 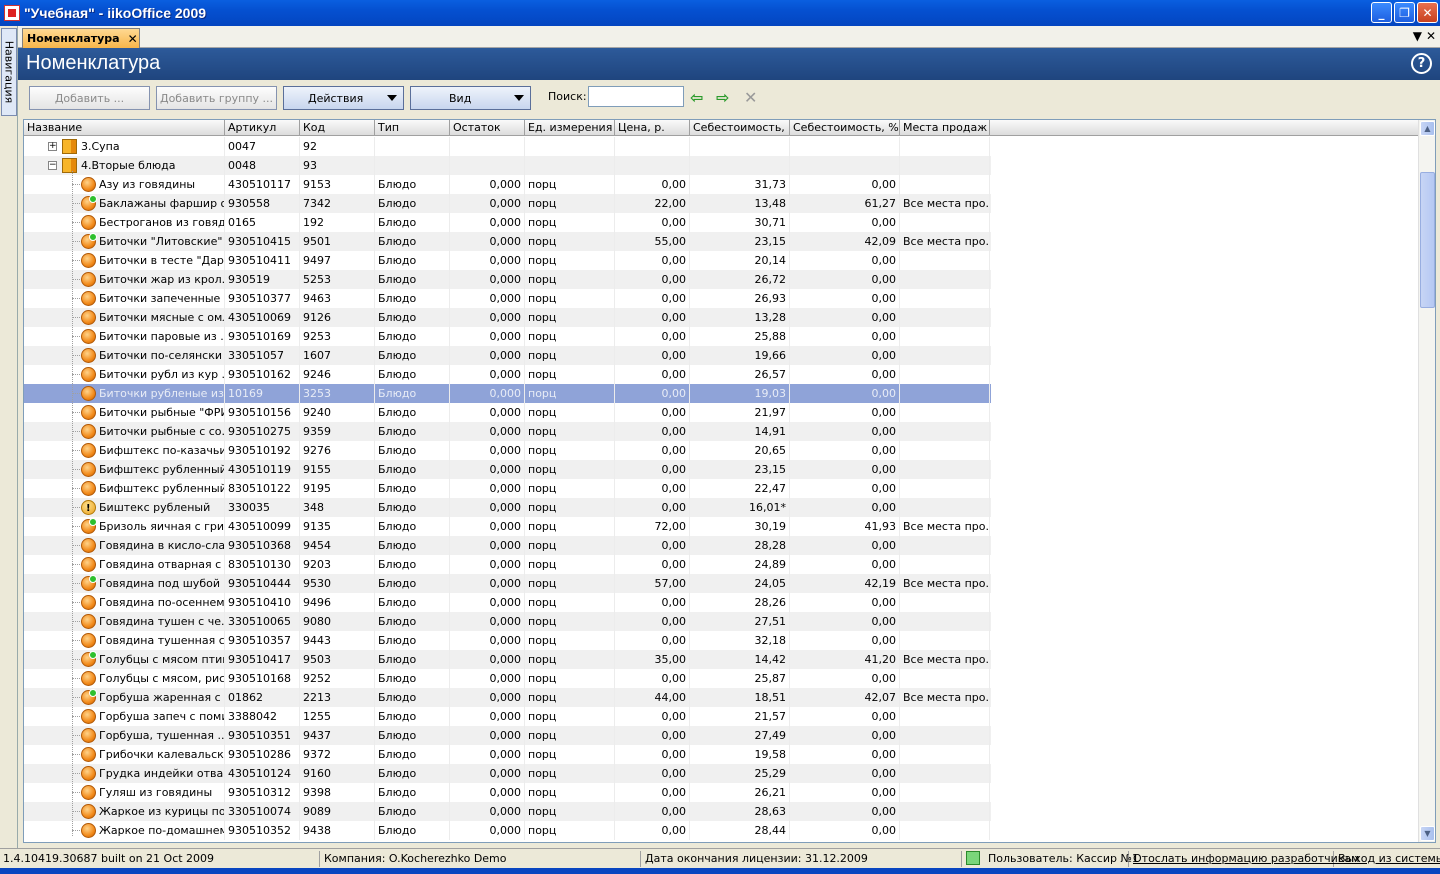 What do you see at coordinates (133, 39) in the screenshot?
I see `tab-close-icon: ✕` at bounding box center [133, 39].